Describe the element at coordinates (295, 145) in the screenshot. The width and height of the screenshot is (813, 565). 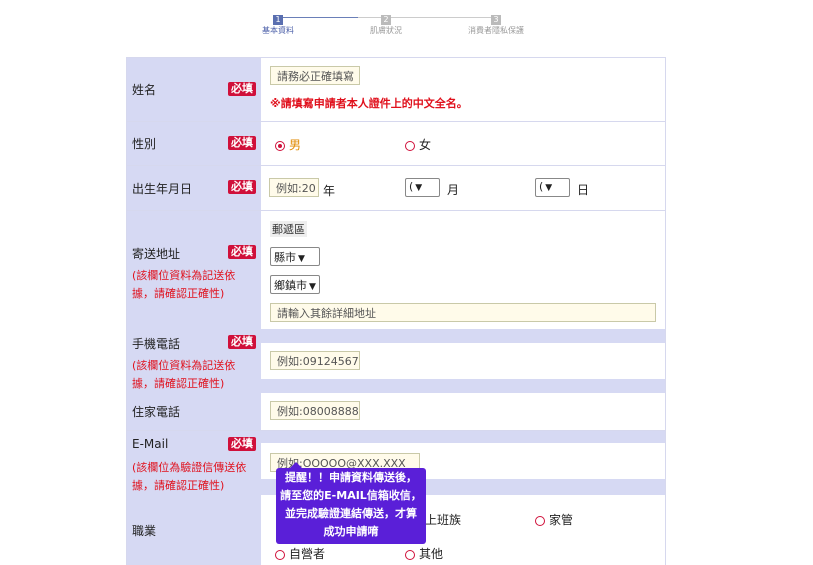
I see `gender-male-label: 男` at that location.